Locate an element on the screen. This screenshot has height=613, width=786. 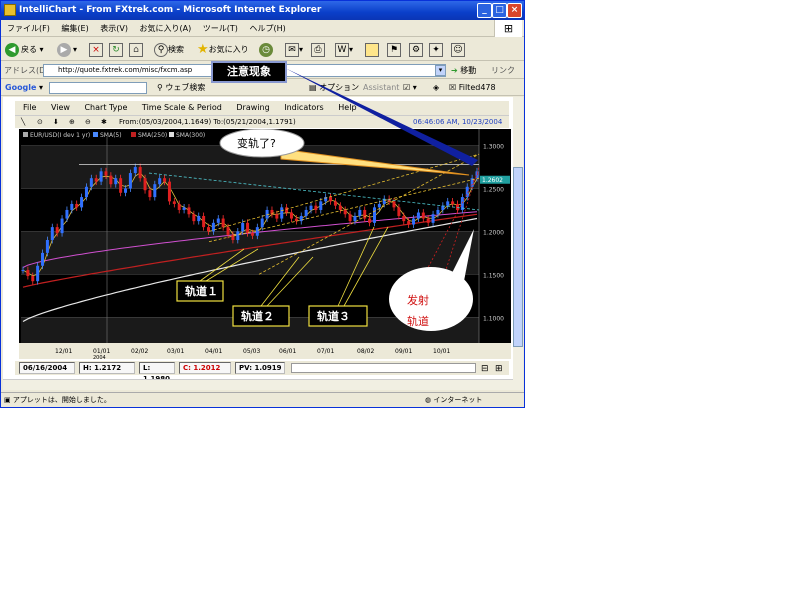
caution-arrow-overlay is located at coordinates (381, 117).